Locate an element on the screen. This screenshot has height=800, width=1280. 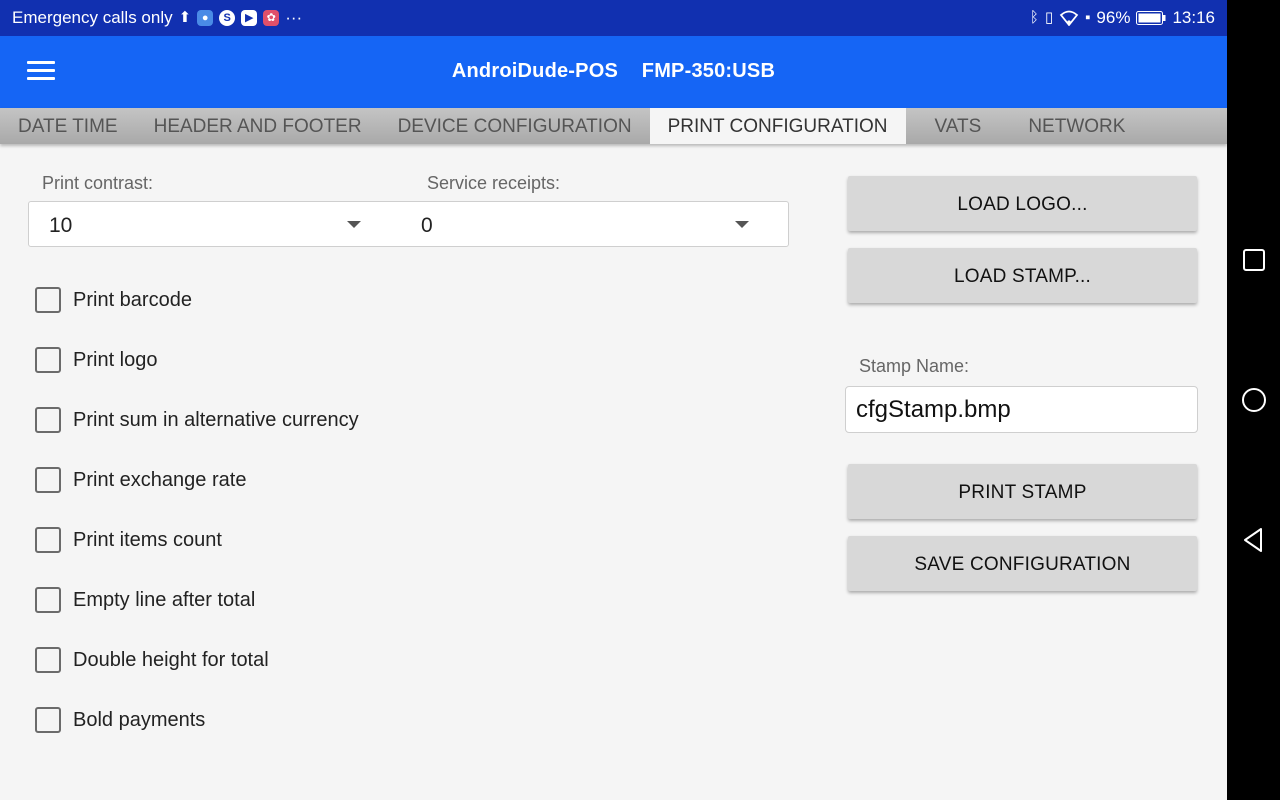
print-items-count-checkbox: Print items count is located at coordinates (128, 540).